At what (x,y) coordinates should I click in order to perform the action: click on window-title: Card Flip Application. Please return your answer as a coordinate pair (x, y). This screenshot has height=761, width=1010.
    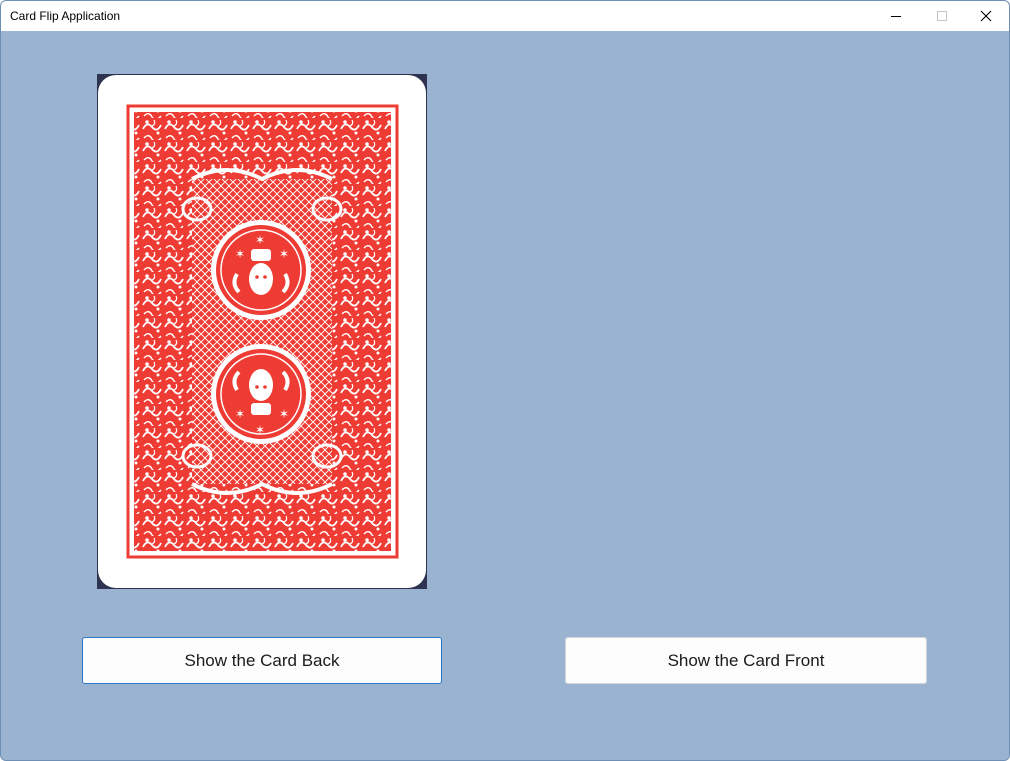
    Looking at the image, I should click on (65, 16).